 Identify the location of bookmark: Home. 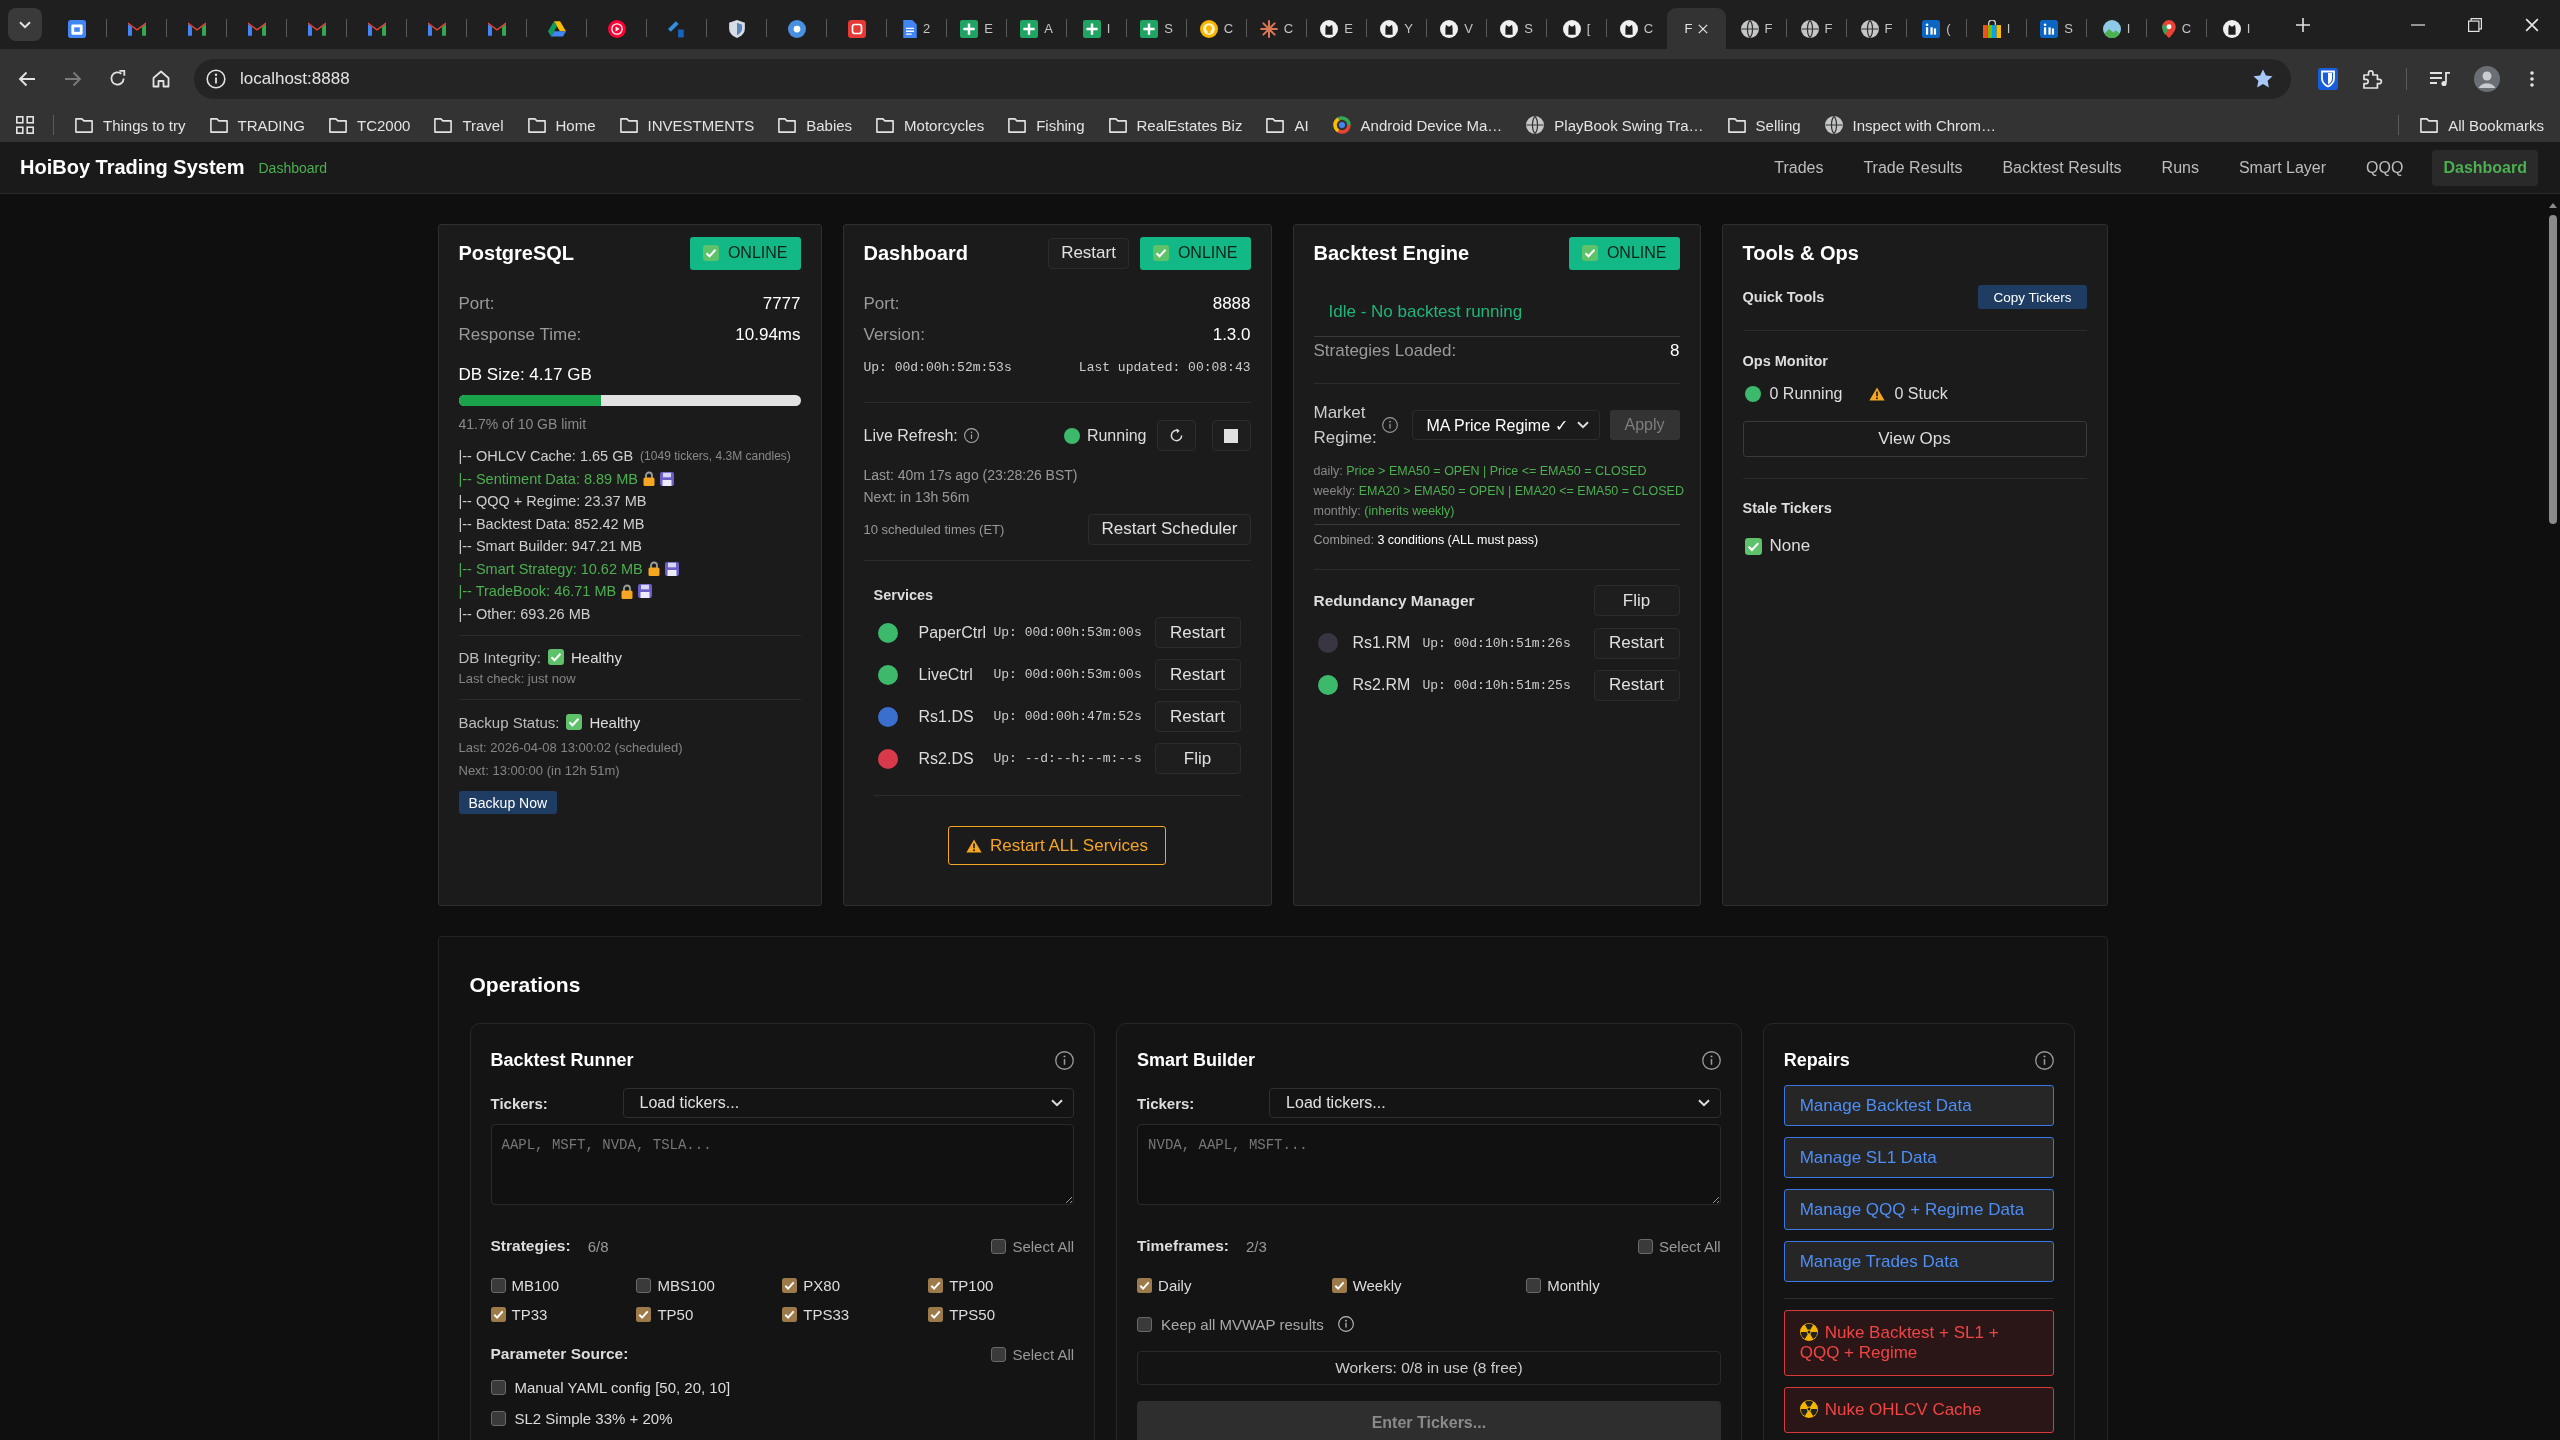
(561, 125).